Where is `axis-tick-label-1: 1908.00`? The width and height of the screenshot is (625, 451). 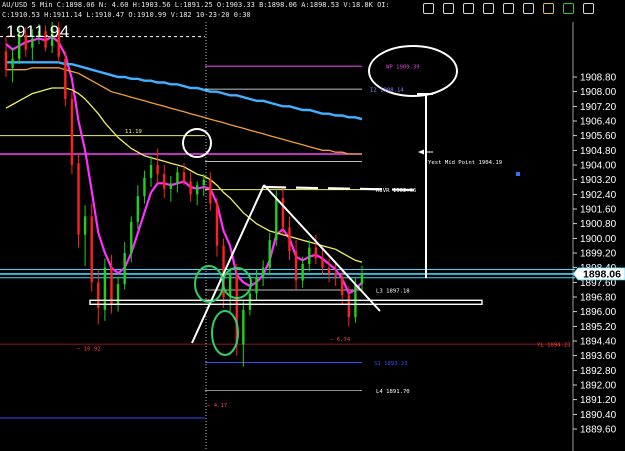
axis-tick-label-1: 1908.00 is located at coordinates (598, 92).